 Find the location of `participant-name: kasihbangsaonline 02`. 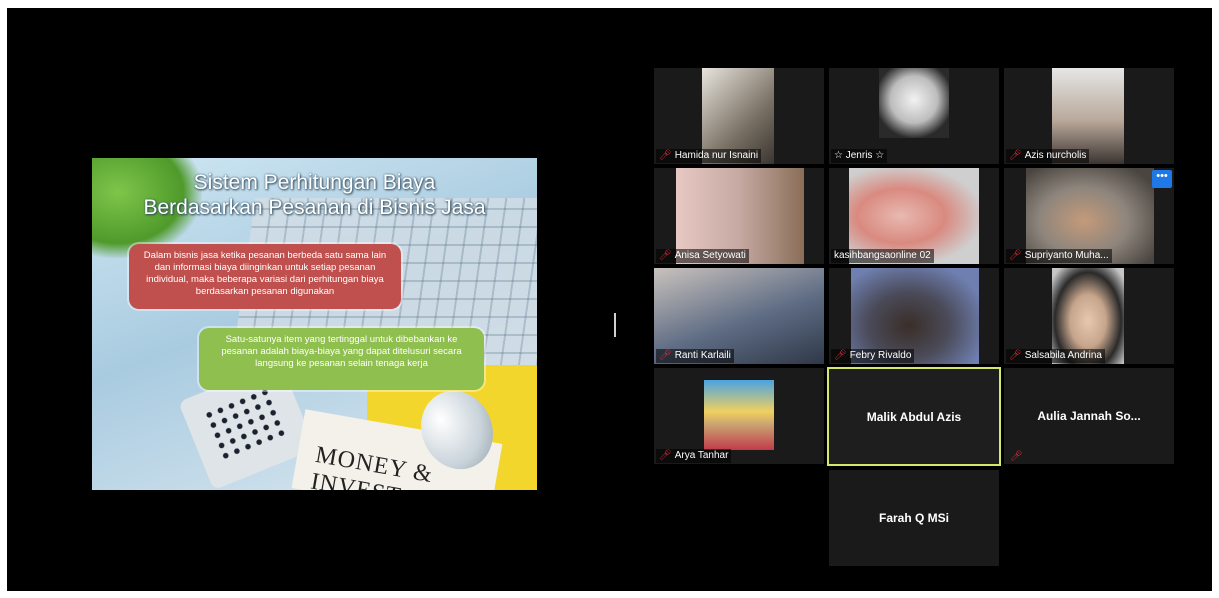

participant-name: kasihbangsaonline 02 is located at coordinates (882, 255).